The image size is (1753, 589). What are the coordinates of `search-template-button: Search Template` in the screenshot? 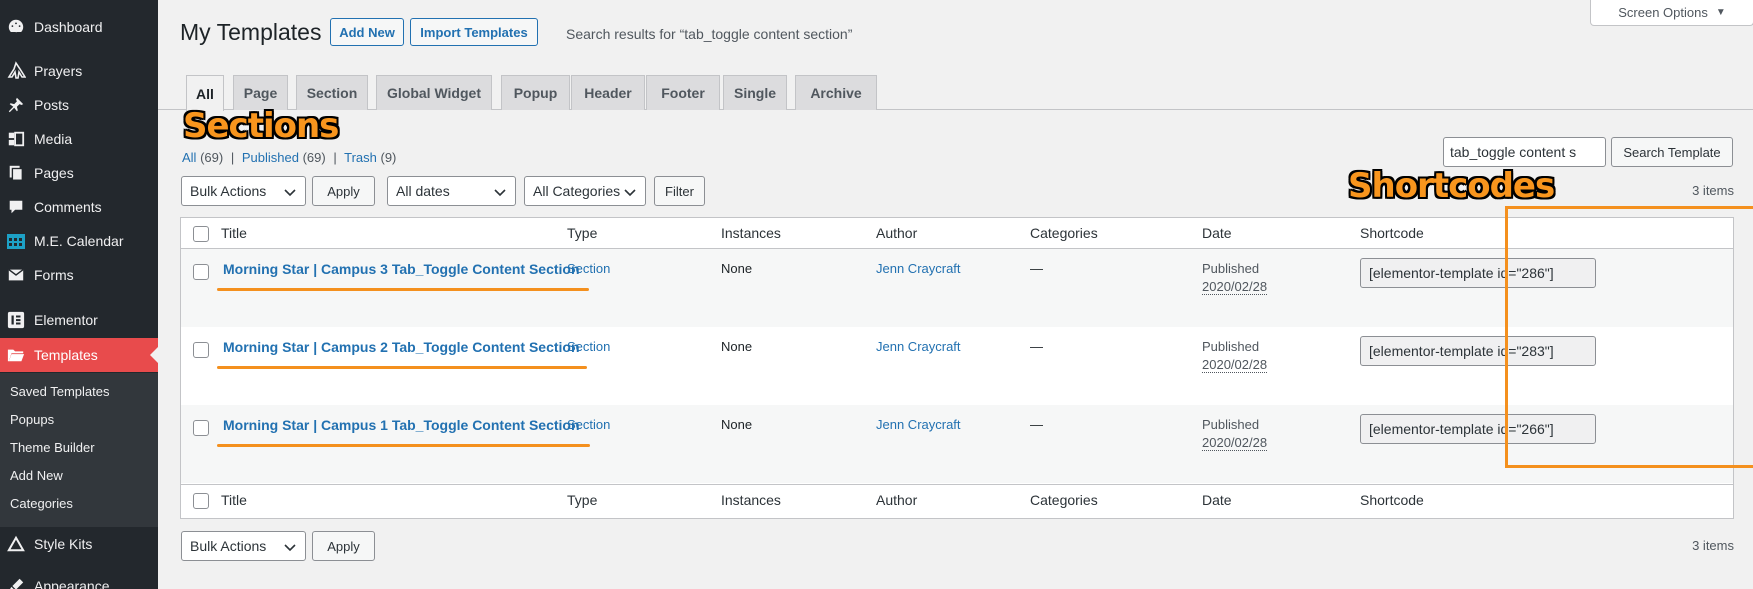 It's located at (1672, 152).